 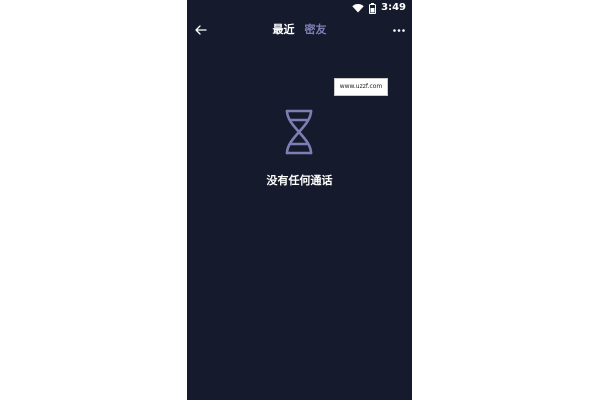 What do you see at coordinates (299, 180) in the screenshot?
I see `empty-state-message: 没有任何通话` at bounding box center [299, 180].